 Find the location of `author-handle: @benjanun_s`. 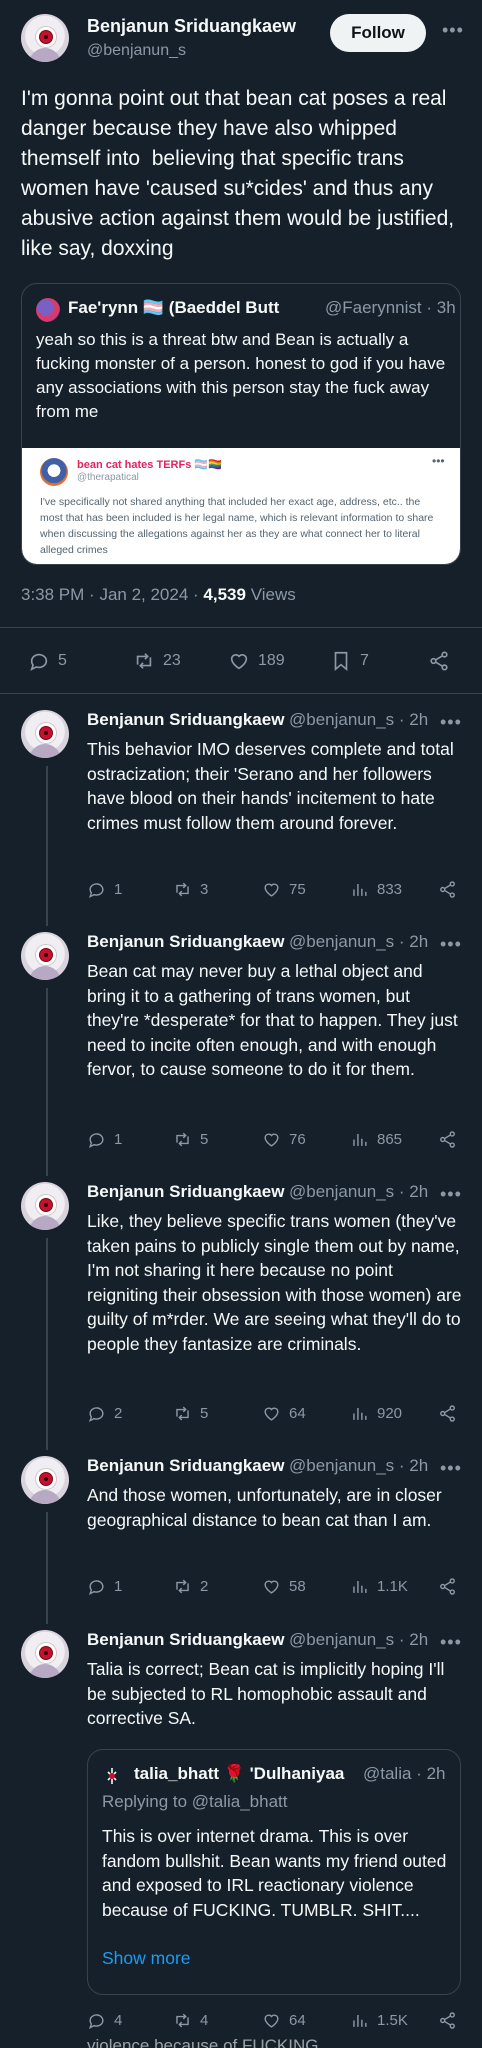

author-handle: @benjanun_s is located at coordinates (136, 51).